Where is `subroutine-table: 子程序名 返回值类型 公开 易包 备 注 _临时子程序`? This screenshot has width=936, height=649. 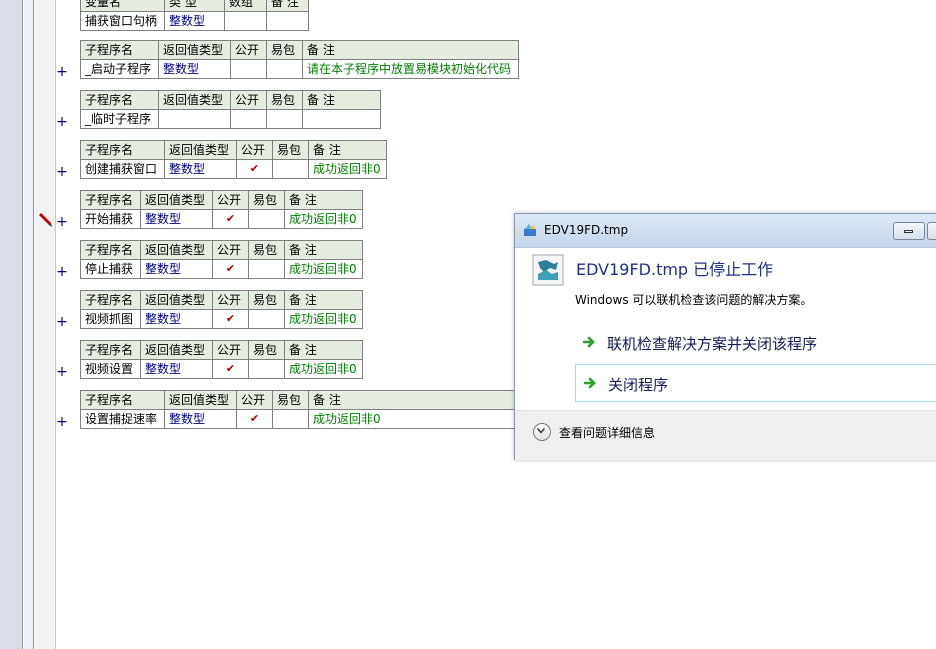
subroutine-table: 子程序名 返回值类型 公开 易包 备 注 _临时子程序 is located at coordinates (230, 109).